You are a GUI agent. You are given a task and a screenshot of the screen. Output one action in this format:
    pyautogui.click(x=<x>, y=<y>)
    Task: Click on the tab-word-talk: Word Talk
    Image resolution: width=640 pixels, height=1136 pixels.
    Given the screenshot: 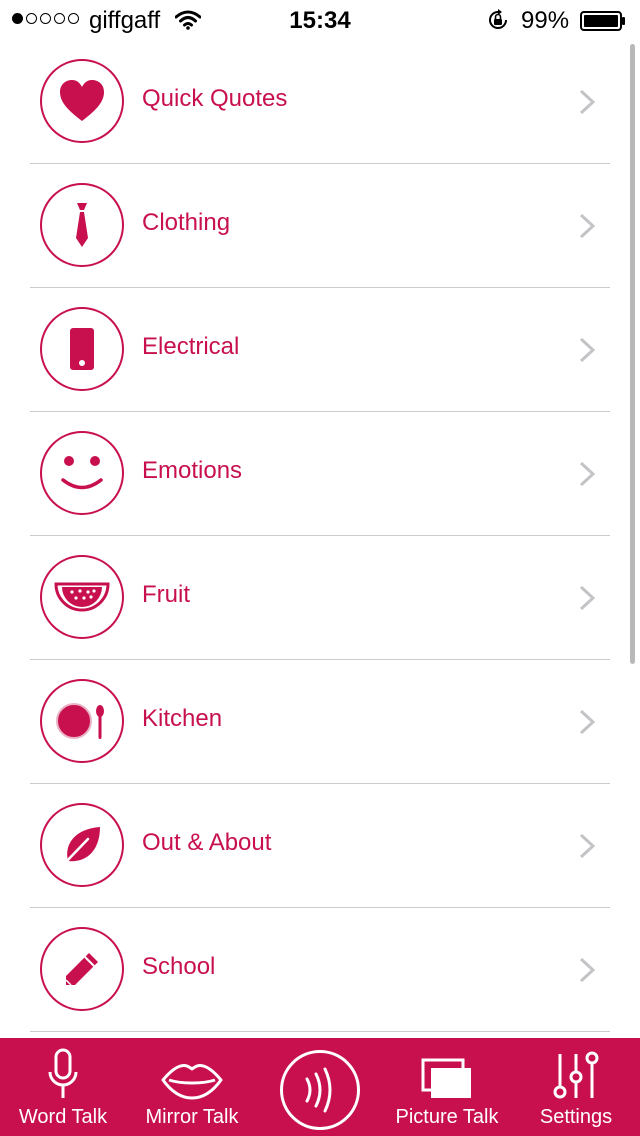 What is the action you would take?
    pyautogui.click(x=63, y=1087)
    